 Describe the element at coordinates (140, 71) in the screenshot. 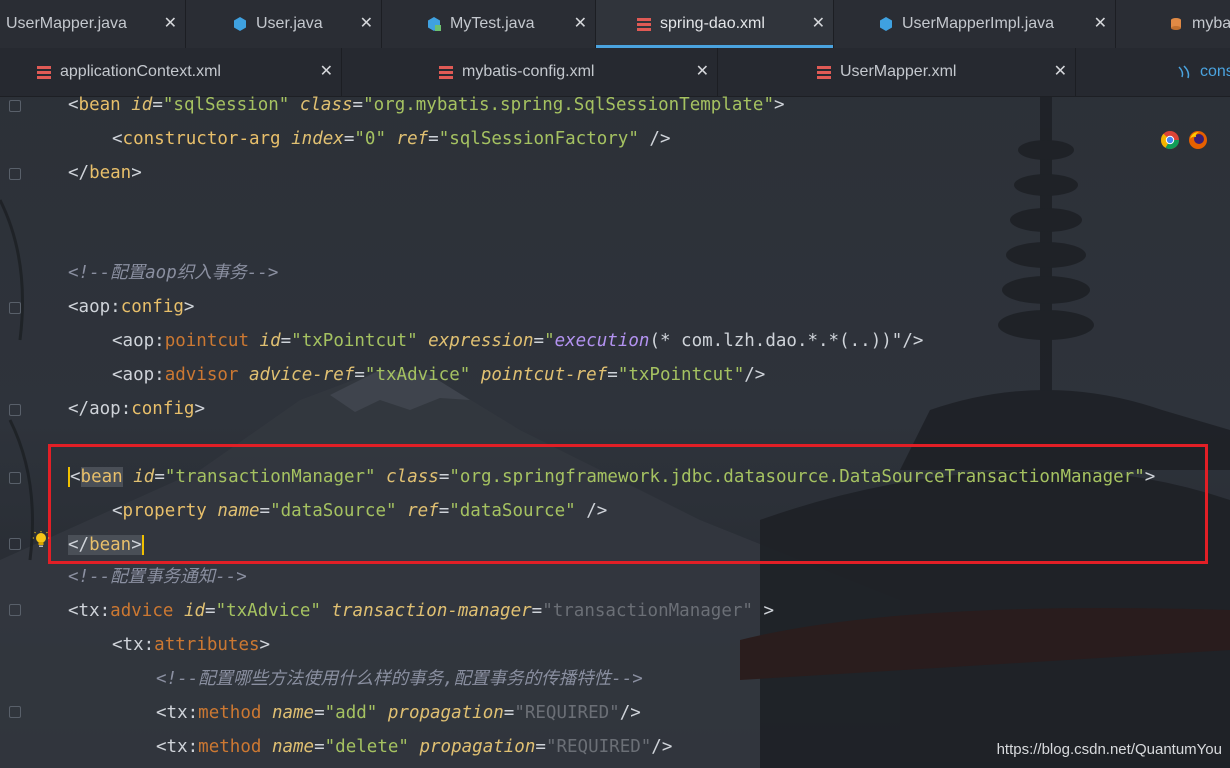

I see `tab-label: applicationContext.xml` at that location.